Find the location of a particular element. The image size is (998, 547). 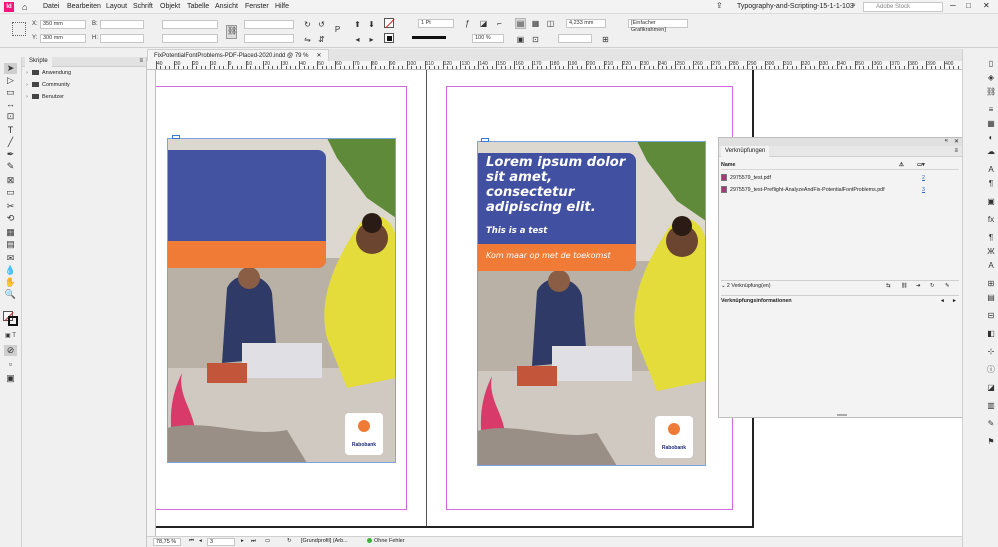

adobe-stock-search: Adobe Stock is located at coordinates (903, 7).